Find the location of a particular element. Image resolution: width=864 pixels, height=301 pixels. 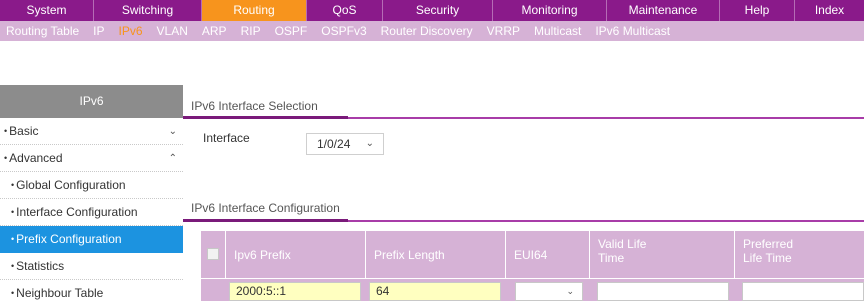

sidebar-item-neighbour-table: • Neighbour Table is located at coordinates (91, 290).